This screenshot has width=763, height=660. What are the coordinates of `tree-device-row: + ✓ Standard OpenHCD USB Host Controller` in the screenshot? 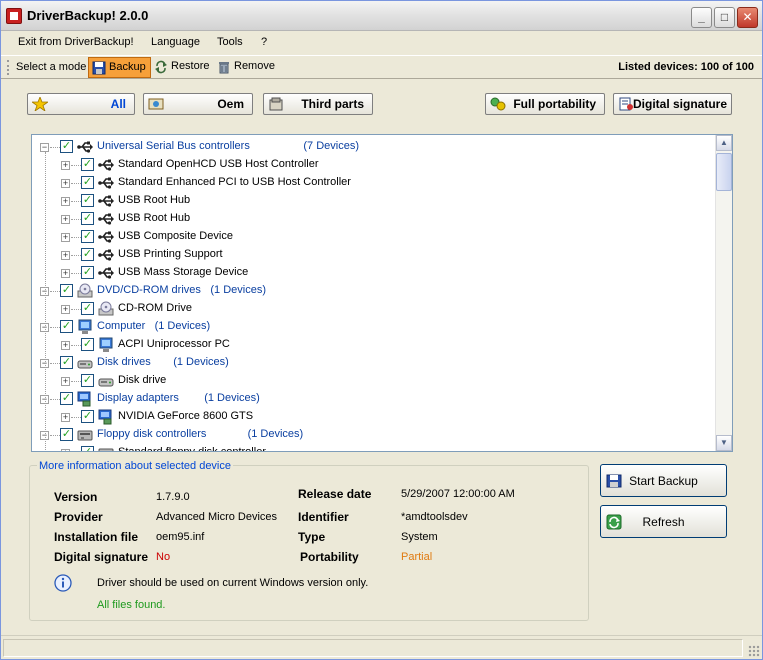 It's located at (374, 165).